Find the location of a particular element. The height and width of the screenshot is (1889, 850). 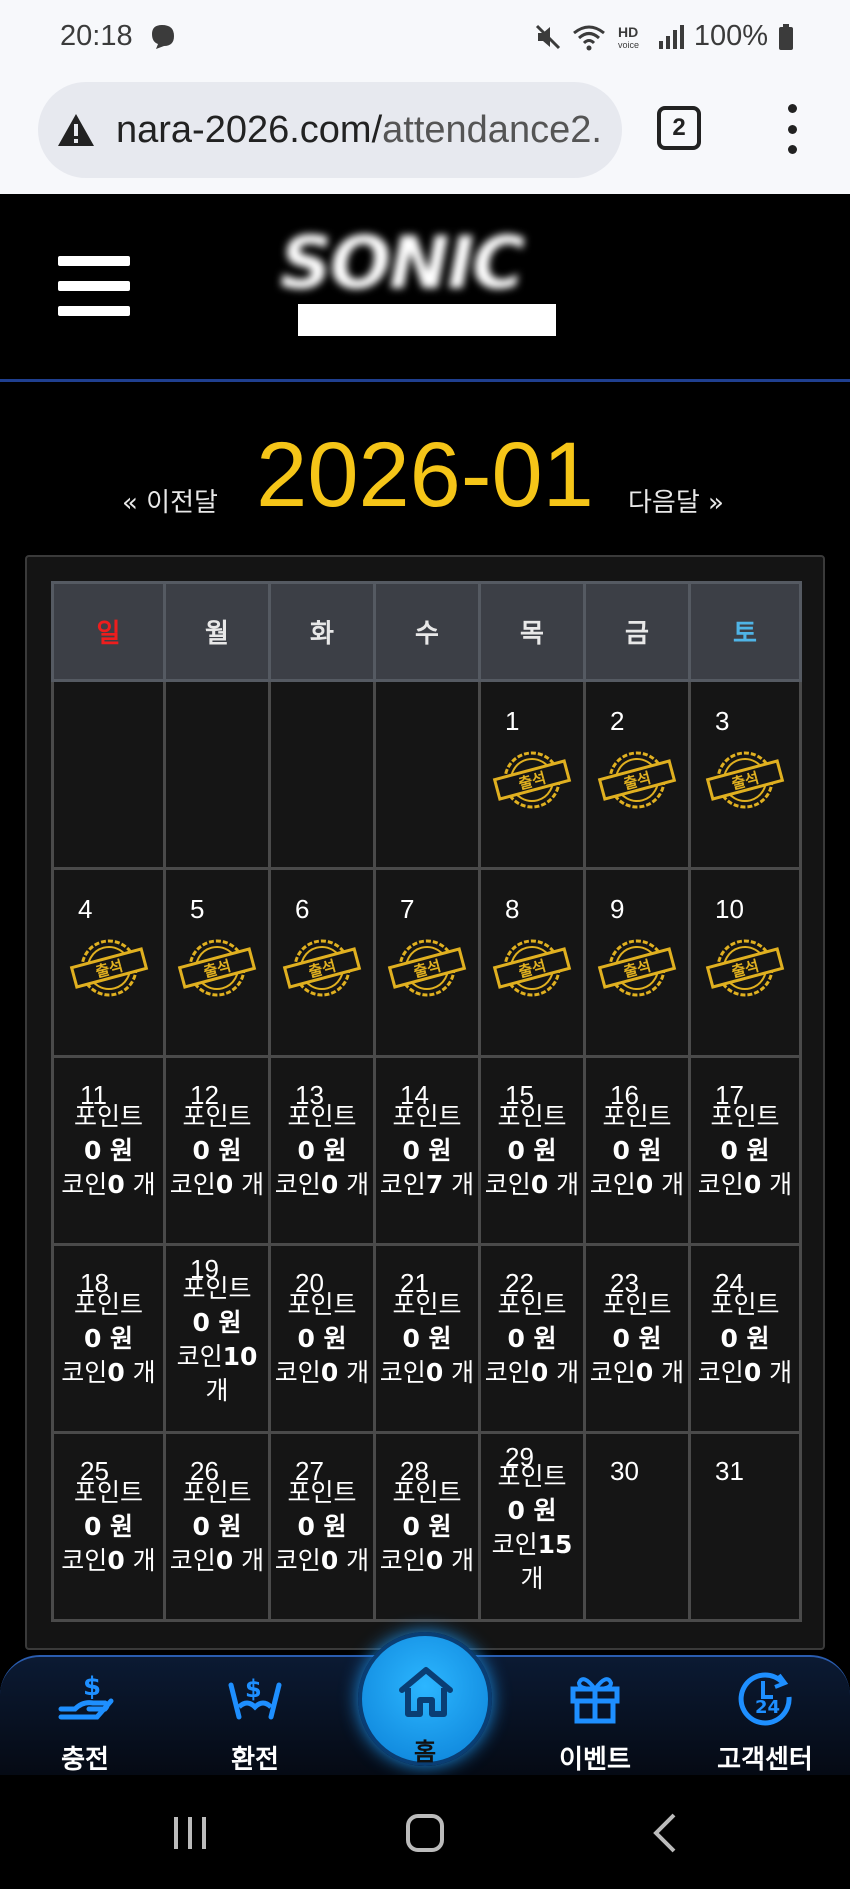

day-cell: 1 is located at coordinates (532, 774).